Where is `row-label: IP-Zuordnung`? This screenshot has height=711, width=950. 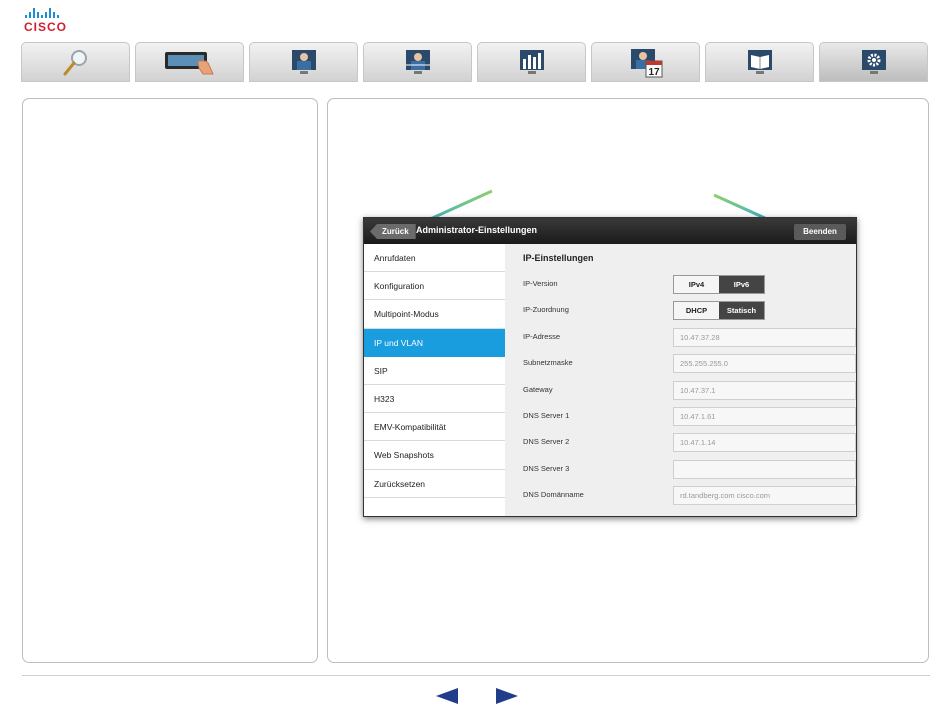
row-label: IP-Zuordnung is located at coordinates (546, 310).